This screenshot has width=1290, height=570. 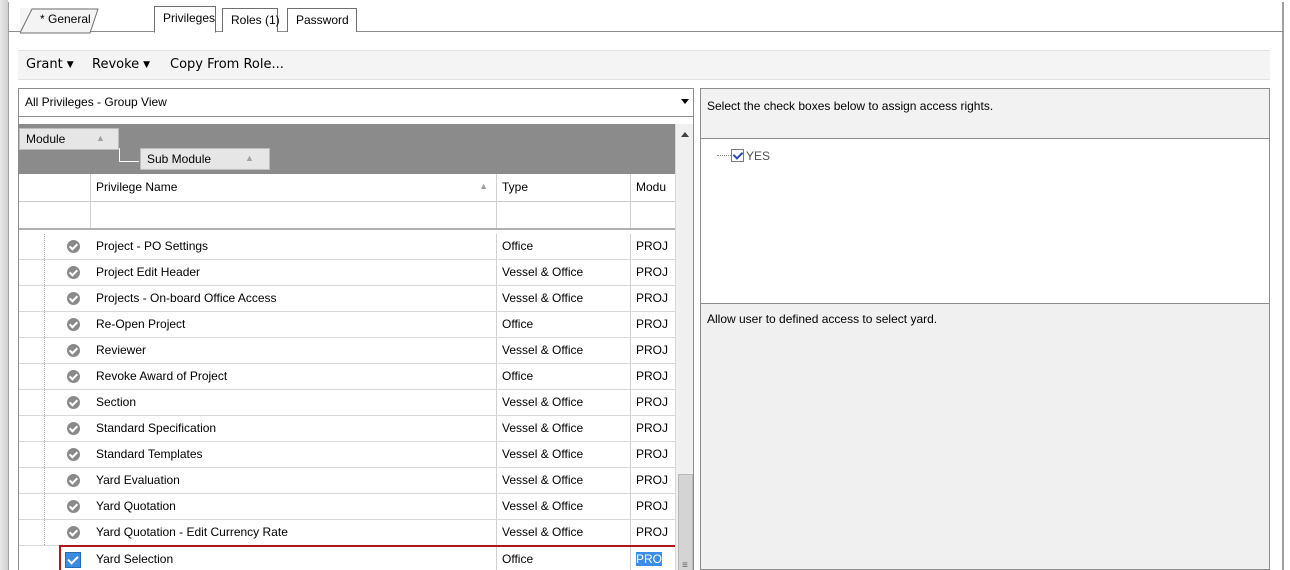 What do you see at coordinates (356, 103) in the screenshot?
I see `view-dropdown: All Privileges - Group View` at bounding box center [356, 103].